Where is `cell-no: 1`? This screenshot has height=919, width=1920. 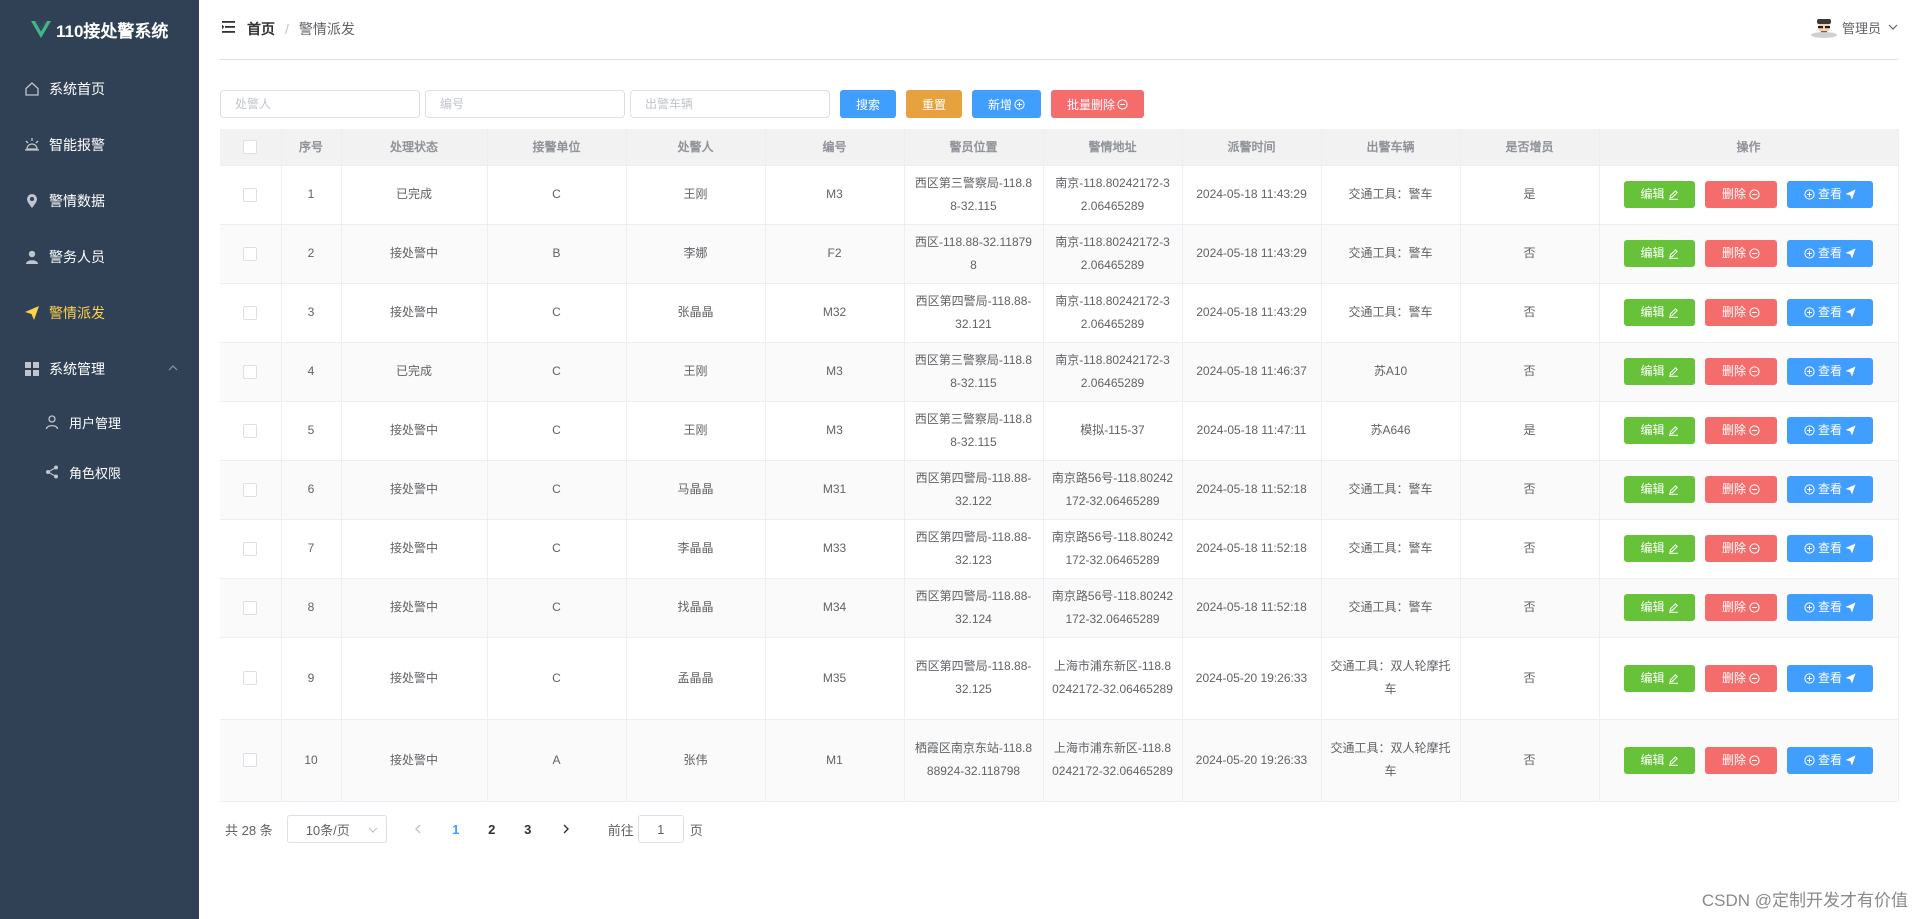
cell-no: 1 is located at coordinates (311, 195).